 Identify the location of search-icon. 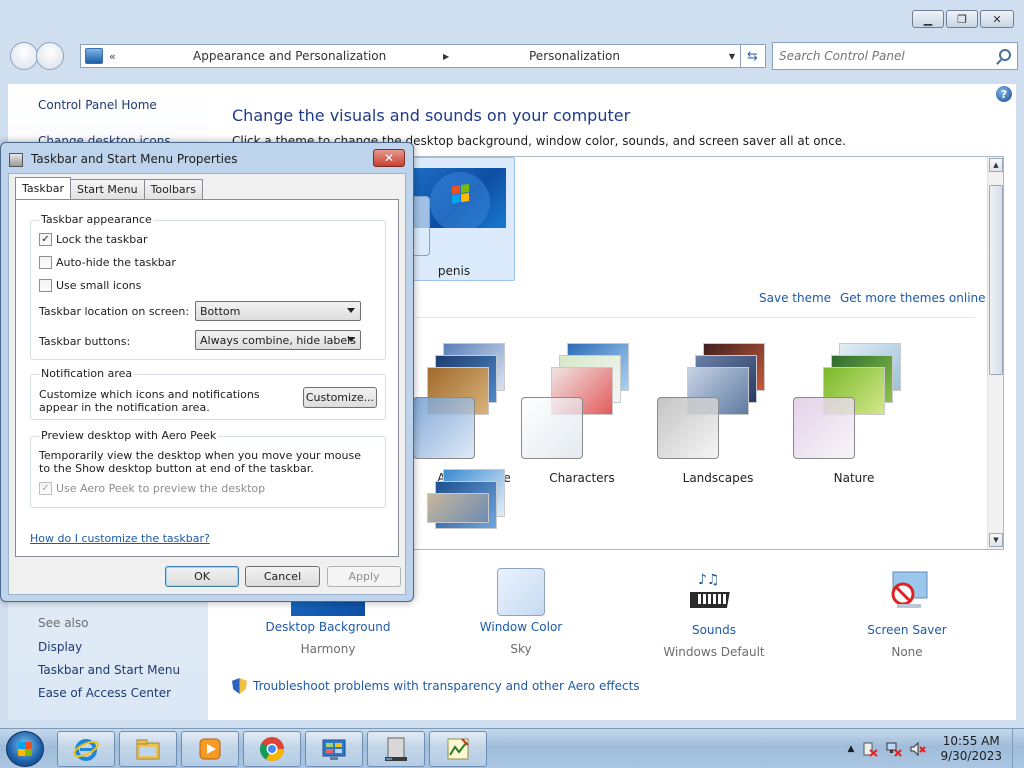
(1005, 55).